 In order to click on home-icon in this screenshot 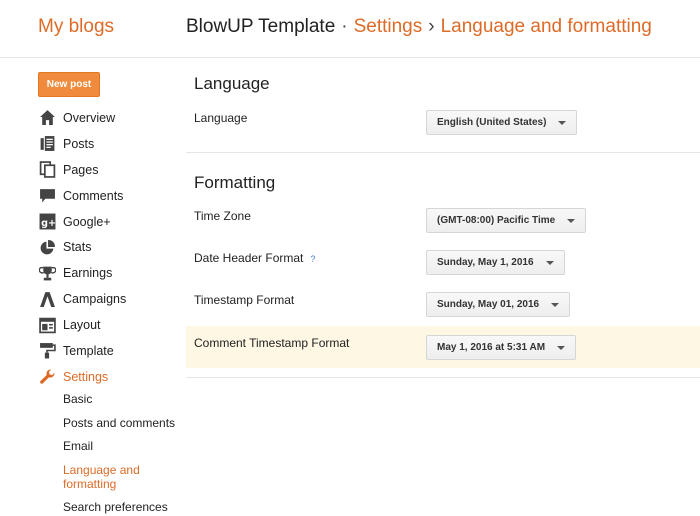, I will do `click(47, 118)`.